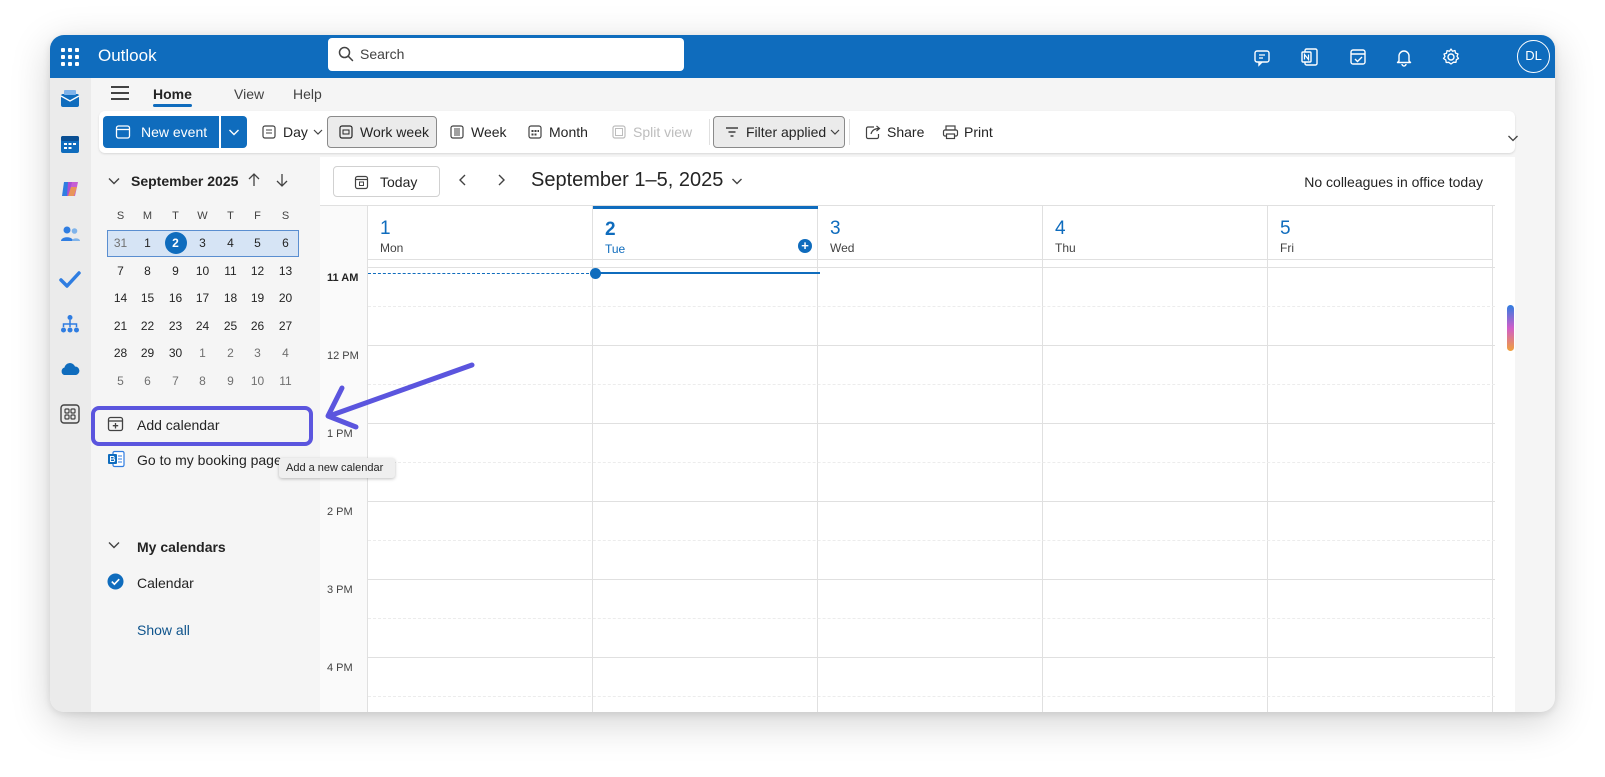 This screenshot has height=777, width=1605. I want to click on meet-now-icon, so click(1263, 57).